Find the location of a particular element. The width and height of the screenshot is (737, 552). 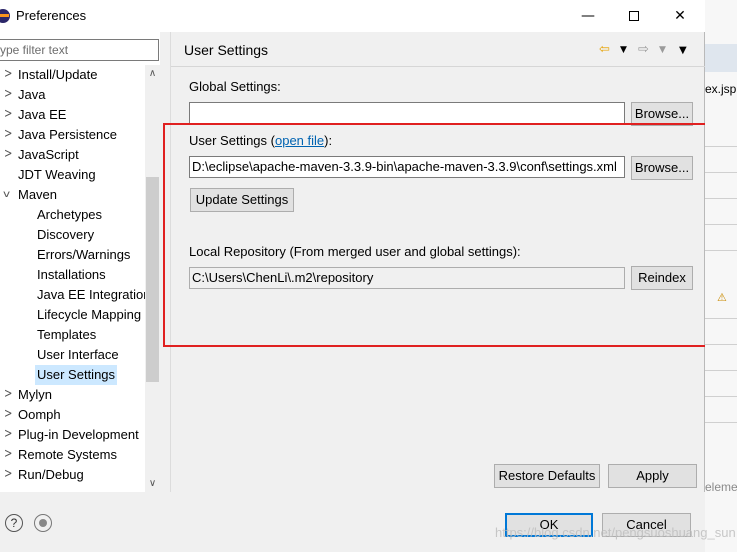

tree-item: > Java EE is located at coordinates (73, 115).